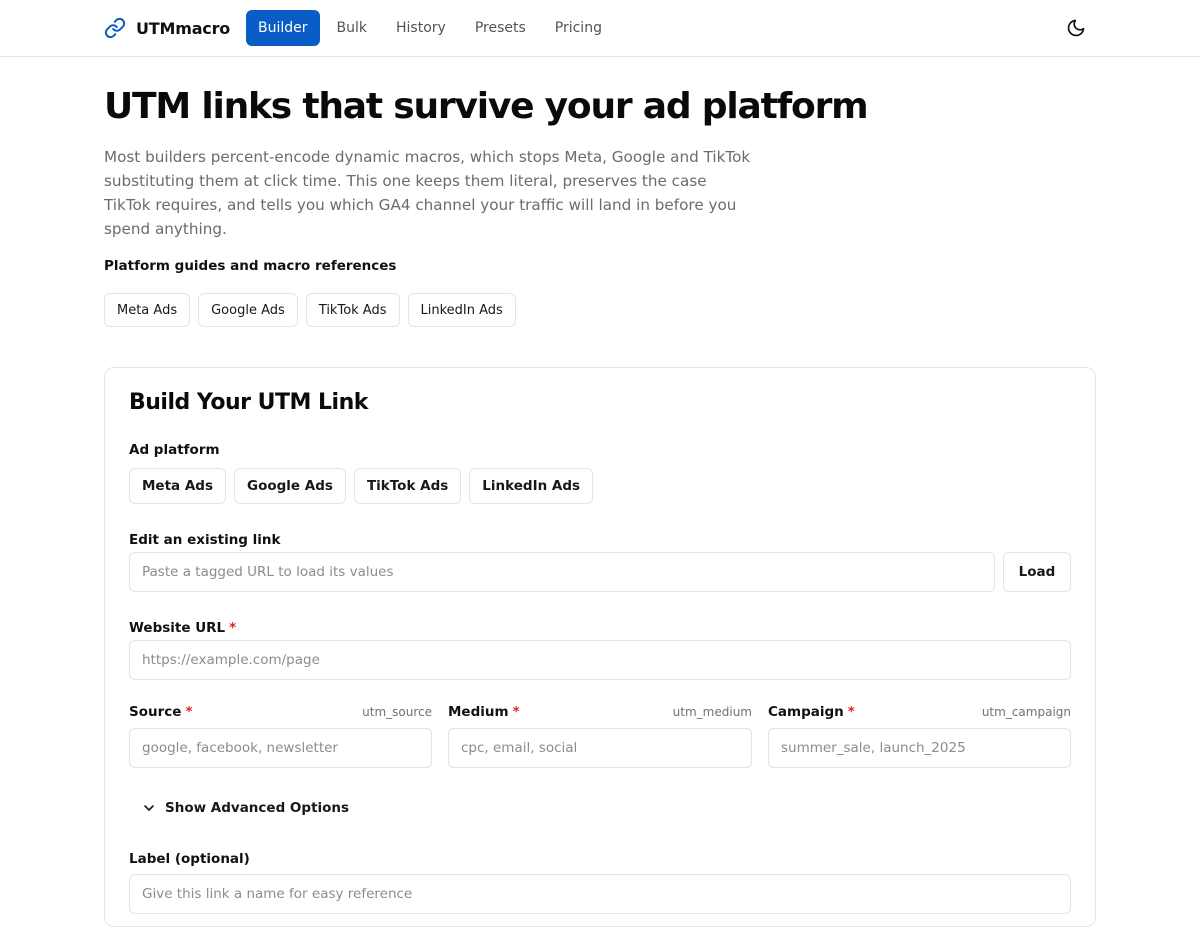 The image size is (1200, 927). I want to click on website-url-label-text: Website URL, so click(177, 628).